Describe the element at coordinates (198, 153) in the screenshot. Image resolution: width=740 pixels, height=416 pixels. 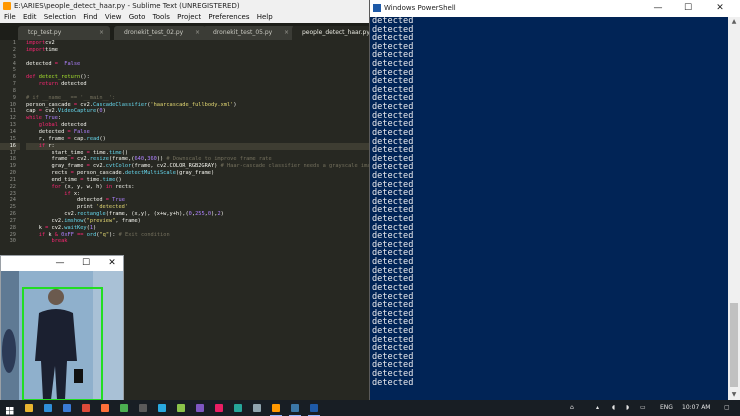
I see `code-line: start_time = time.time()` at that location.